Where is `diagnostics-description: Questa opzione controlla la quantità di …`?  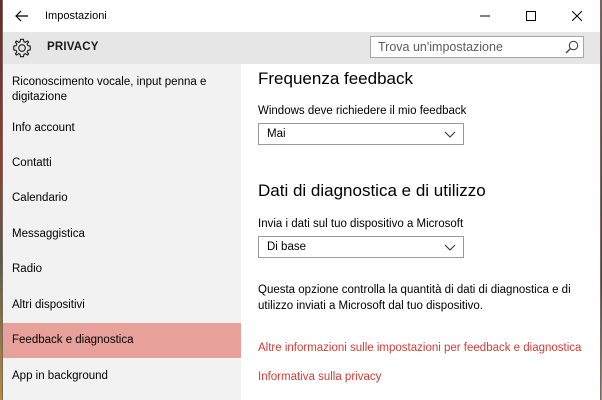
diagnostics-description: Questa opzione controlla la quantità di … is located at coordinates (414, 298).